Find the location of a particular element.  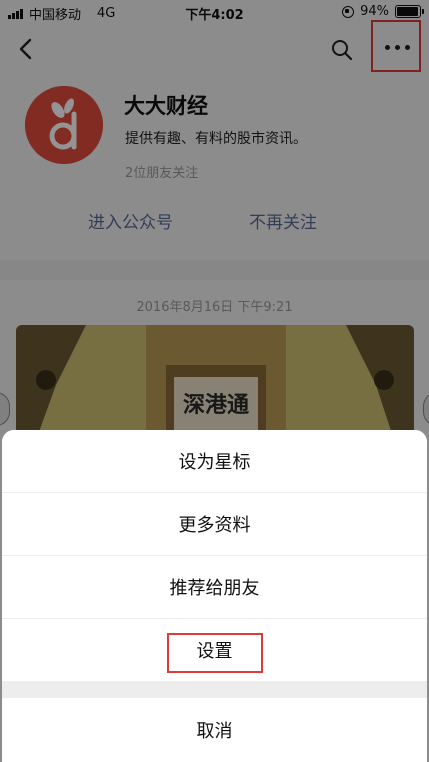

recommend-to-friend-option: 推荐给朋友 is located at coordinates (214, 587).